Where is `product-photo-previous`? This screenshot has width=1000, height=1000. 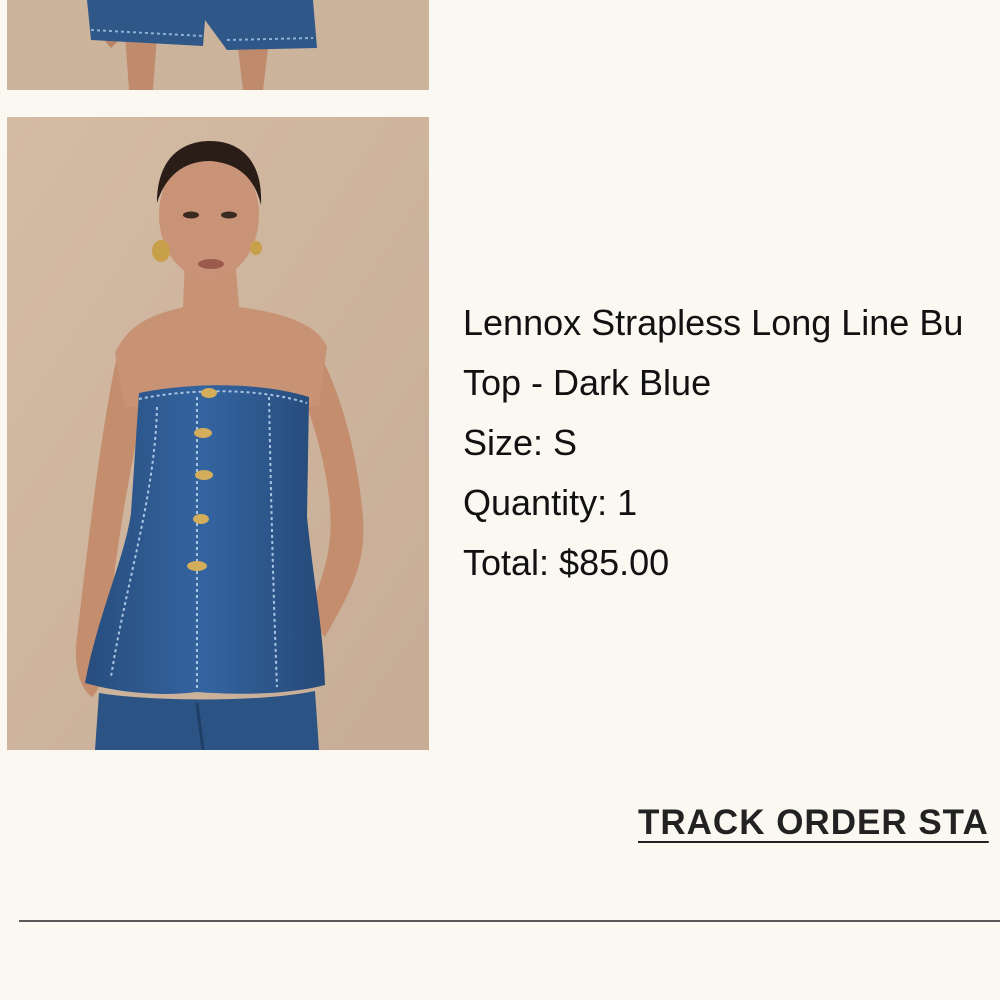
product-photo-previous is located at coordinates (218, 45).